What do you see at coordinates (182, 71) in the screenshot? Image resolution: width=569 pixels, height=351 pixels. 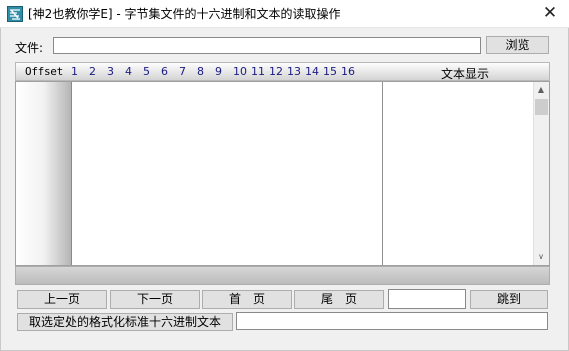 I see `column-header: 7` at bounding box center [182, 71].